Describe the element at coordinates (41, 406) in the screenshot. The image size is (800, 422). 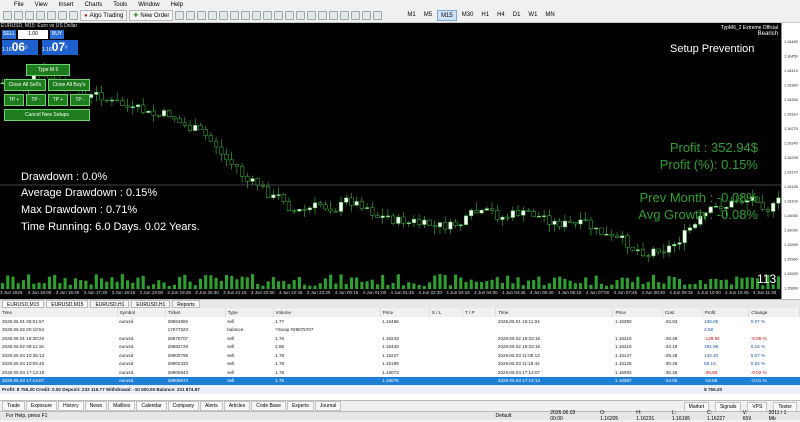
I see `toolbox-tab-exposure: Exposure` at that location.